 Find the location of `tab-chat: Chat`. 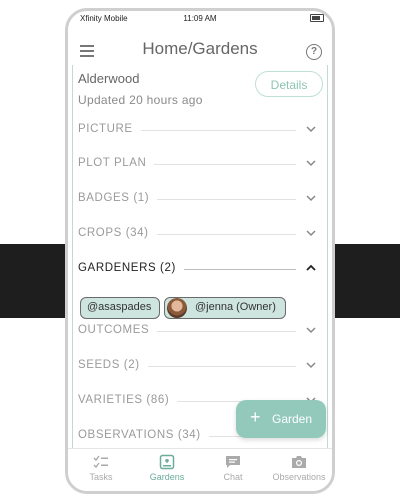

tab-chat: Chat is located at coordinates (233, 470).